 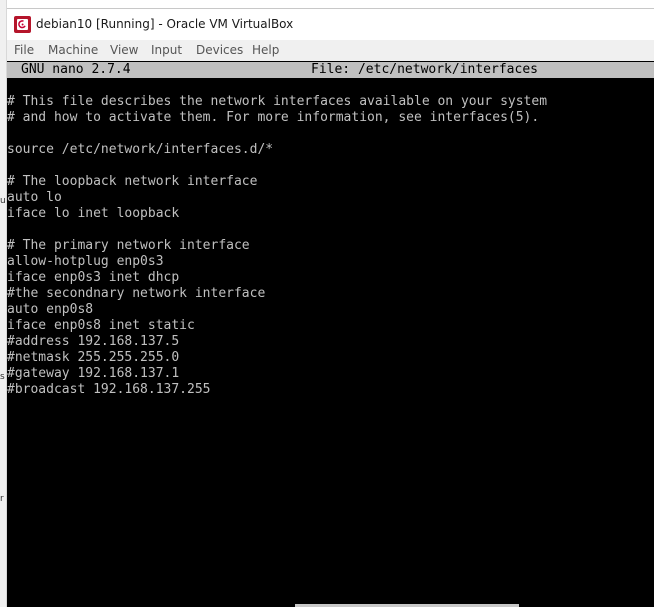 I want to click on editor-line: iface enp0s8 inet static, so click(x=101, y=325).